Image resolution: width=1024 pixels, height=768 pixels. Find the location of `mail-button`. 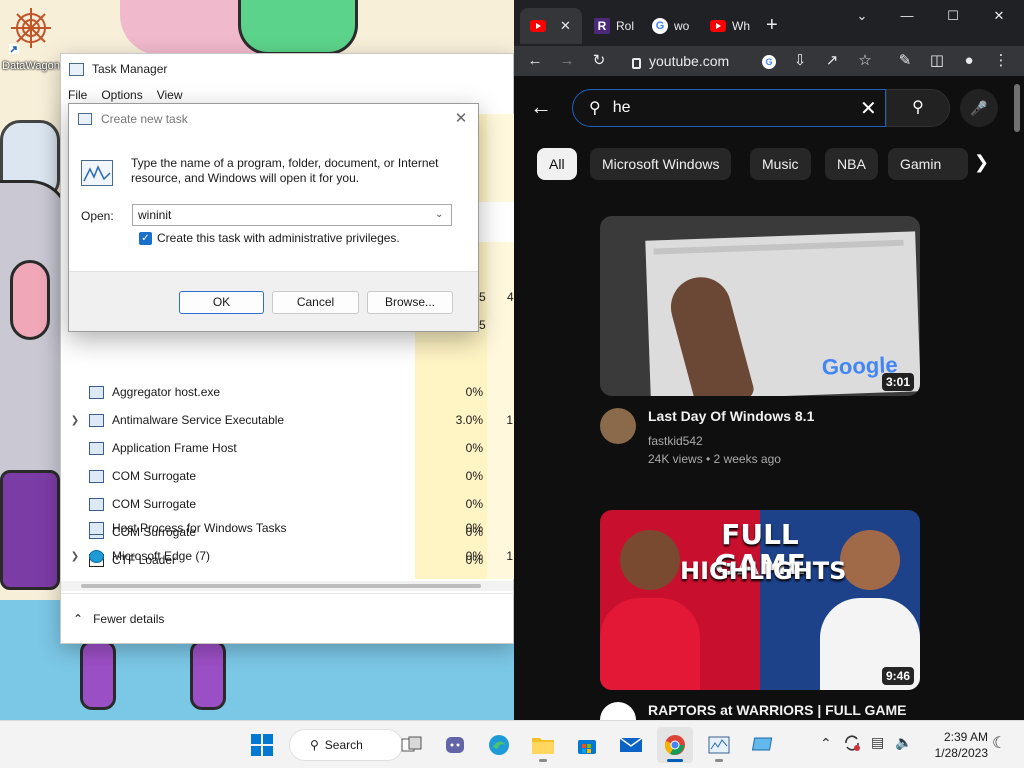

mail-button is located at coordinates (631, 745).